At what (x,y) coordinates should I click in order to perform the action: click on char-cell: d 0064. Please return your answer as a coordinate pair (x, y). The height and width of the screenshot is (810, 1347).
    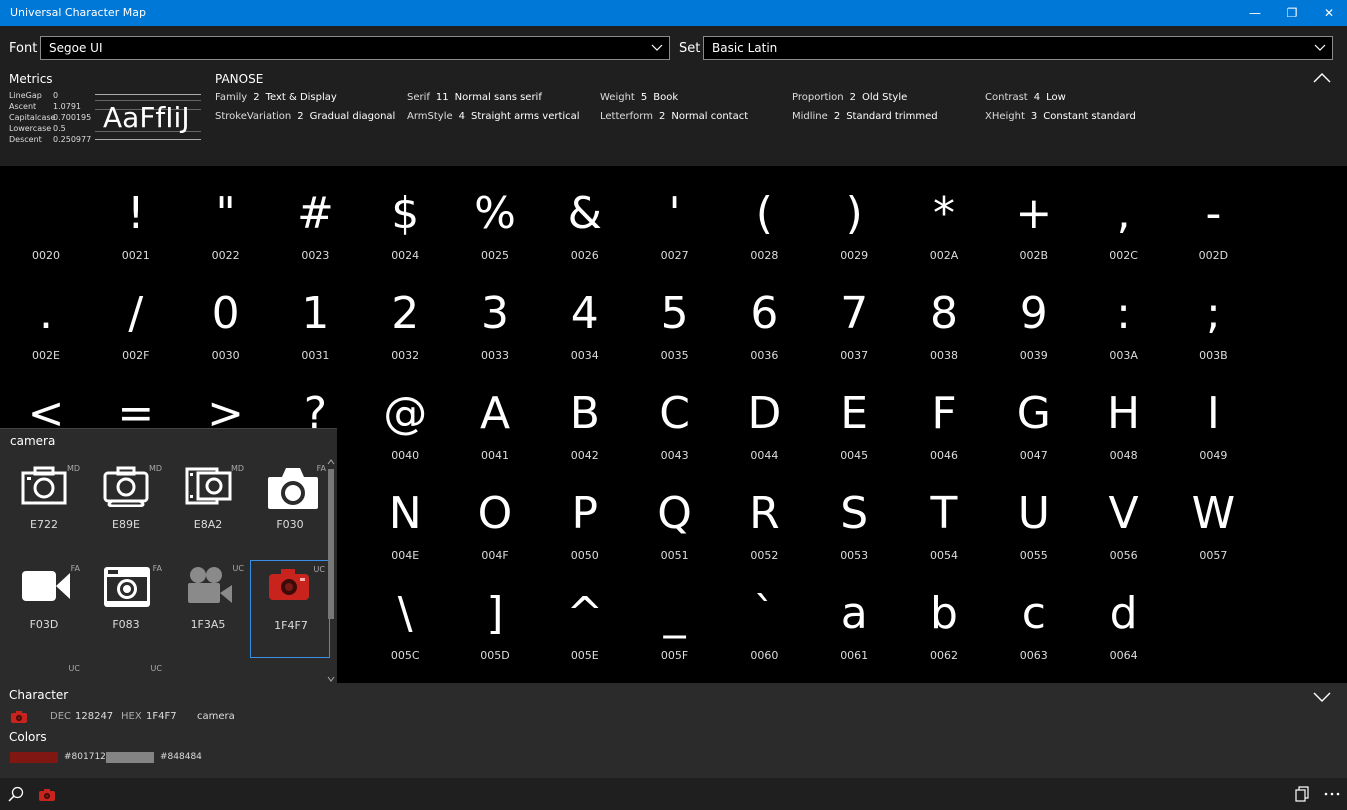
    Looking at the image, I should click on (1124, 616).